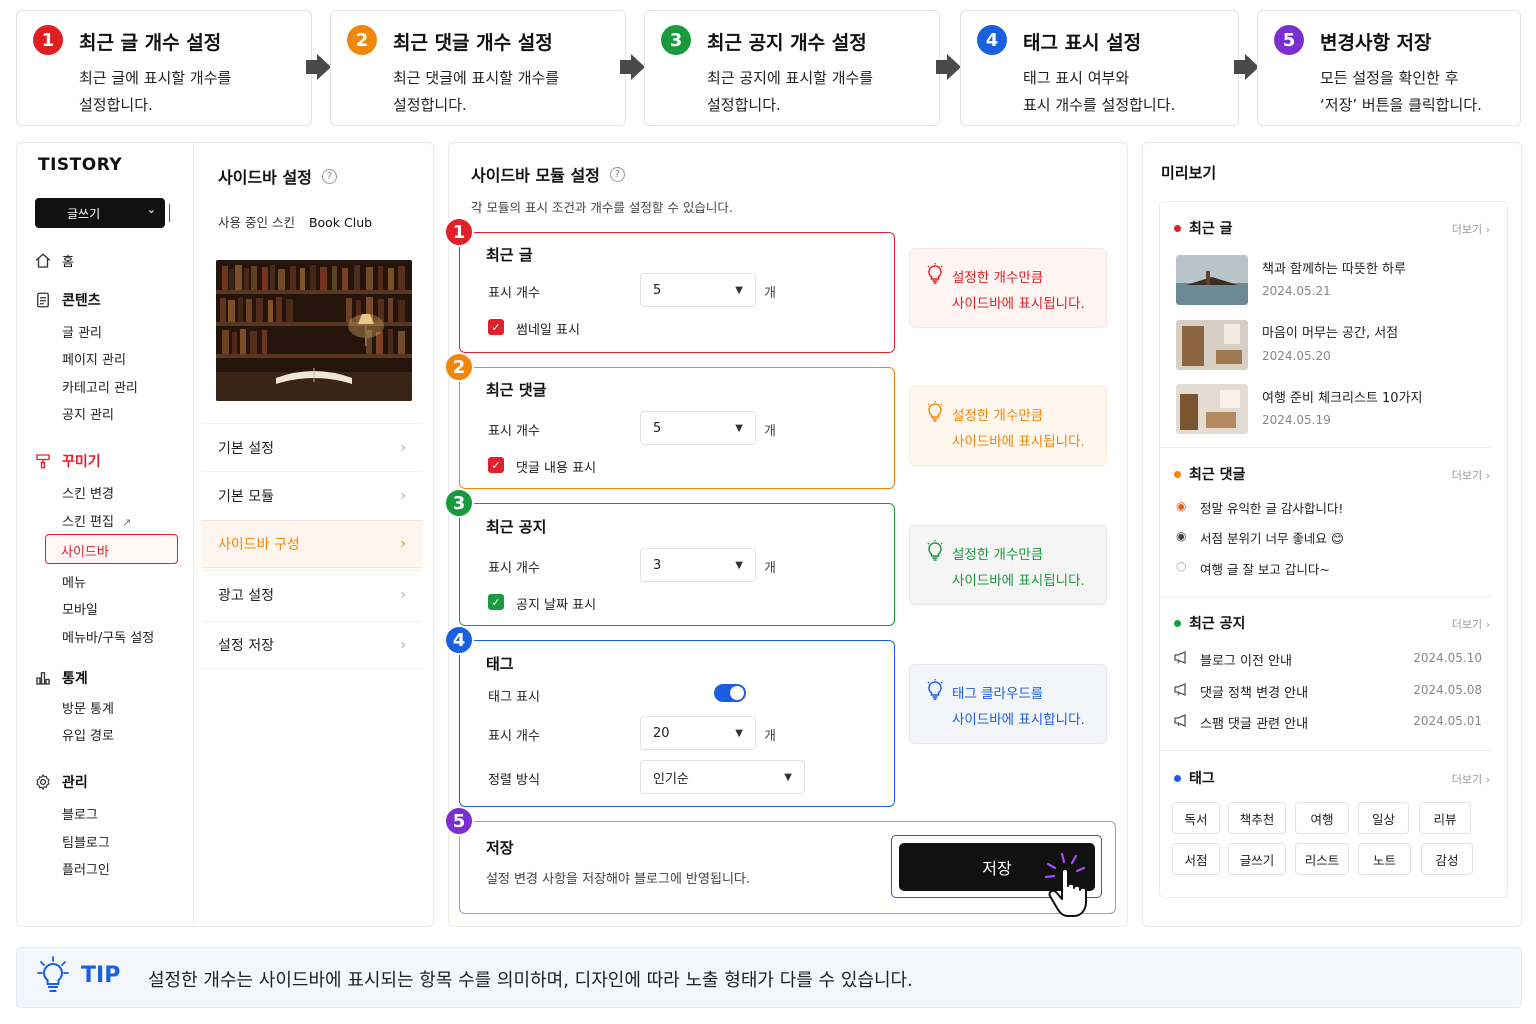 The image size is (1536, 1024). Describe the element at coordinates (1330, 331) in the screenshot. I see `post-title: 마음이 머무는 공간, 서점` at that location.